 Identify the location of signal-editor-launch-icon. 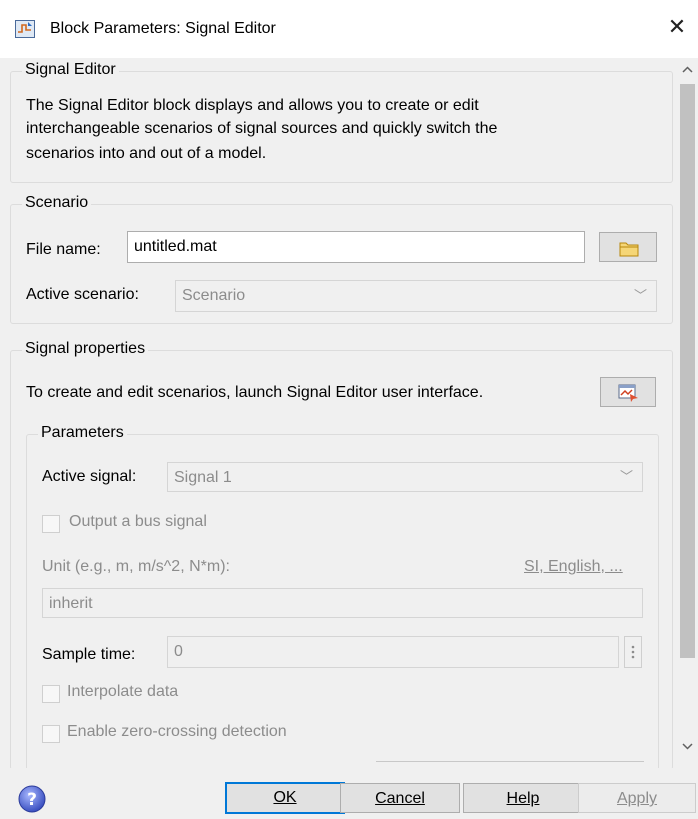
(629, 393).